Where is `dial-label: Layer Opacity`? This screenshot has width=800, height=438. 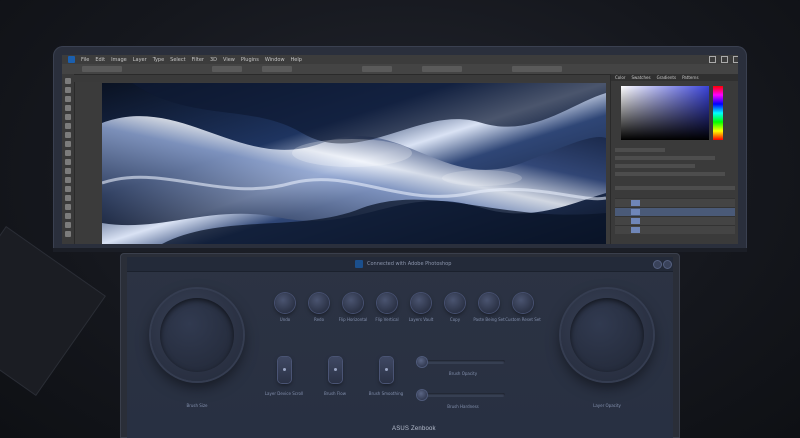 dial-label: Layer Opacity is located at coordinates (607, 405).